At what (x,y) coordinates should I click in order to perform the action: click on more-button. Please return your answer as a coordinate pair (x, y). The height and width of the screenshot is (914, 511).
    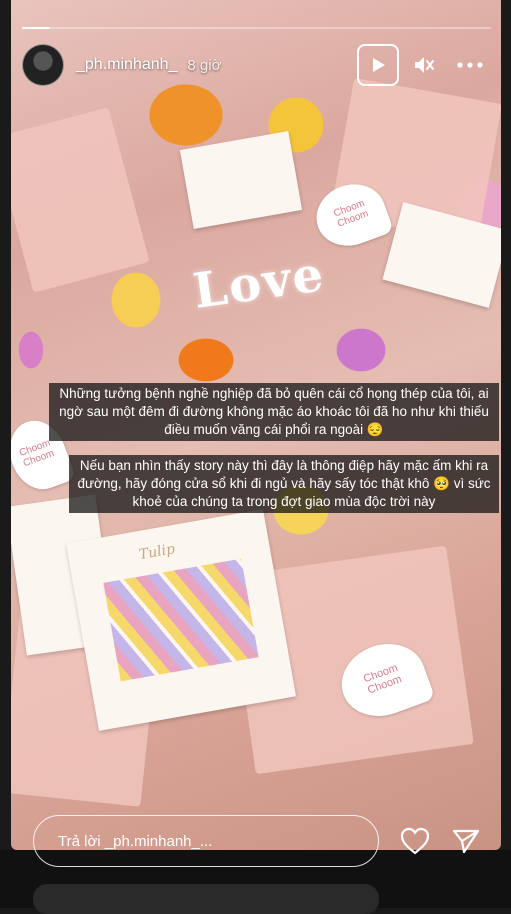
    Looking at the image, I should click on (470, 65).